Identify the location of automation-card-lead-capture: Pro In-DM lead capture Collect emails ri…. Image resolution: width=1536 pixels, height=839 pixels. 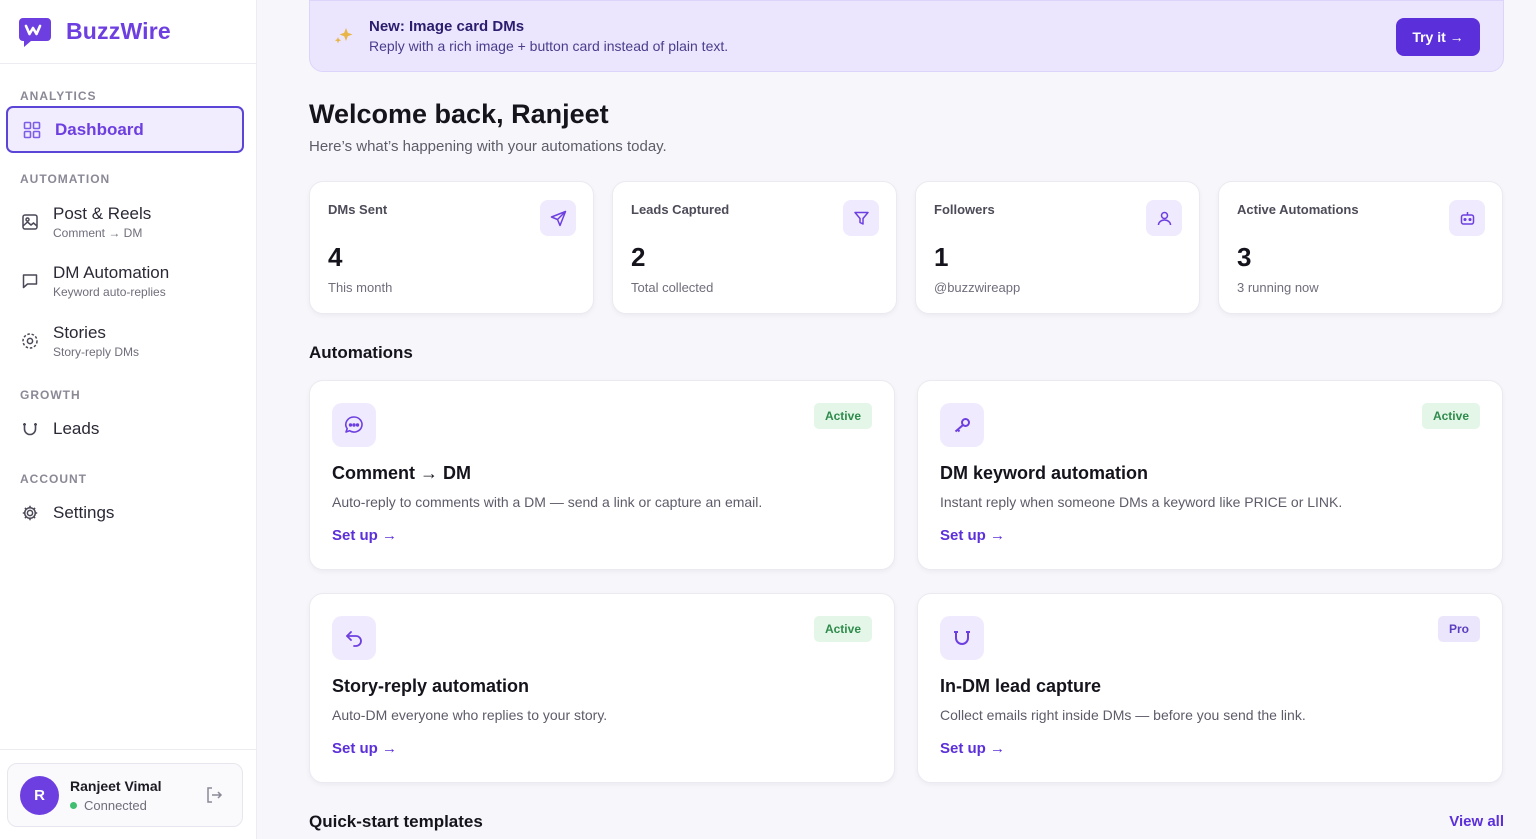
(1210, 688).